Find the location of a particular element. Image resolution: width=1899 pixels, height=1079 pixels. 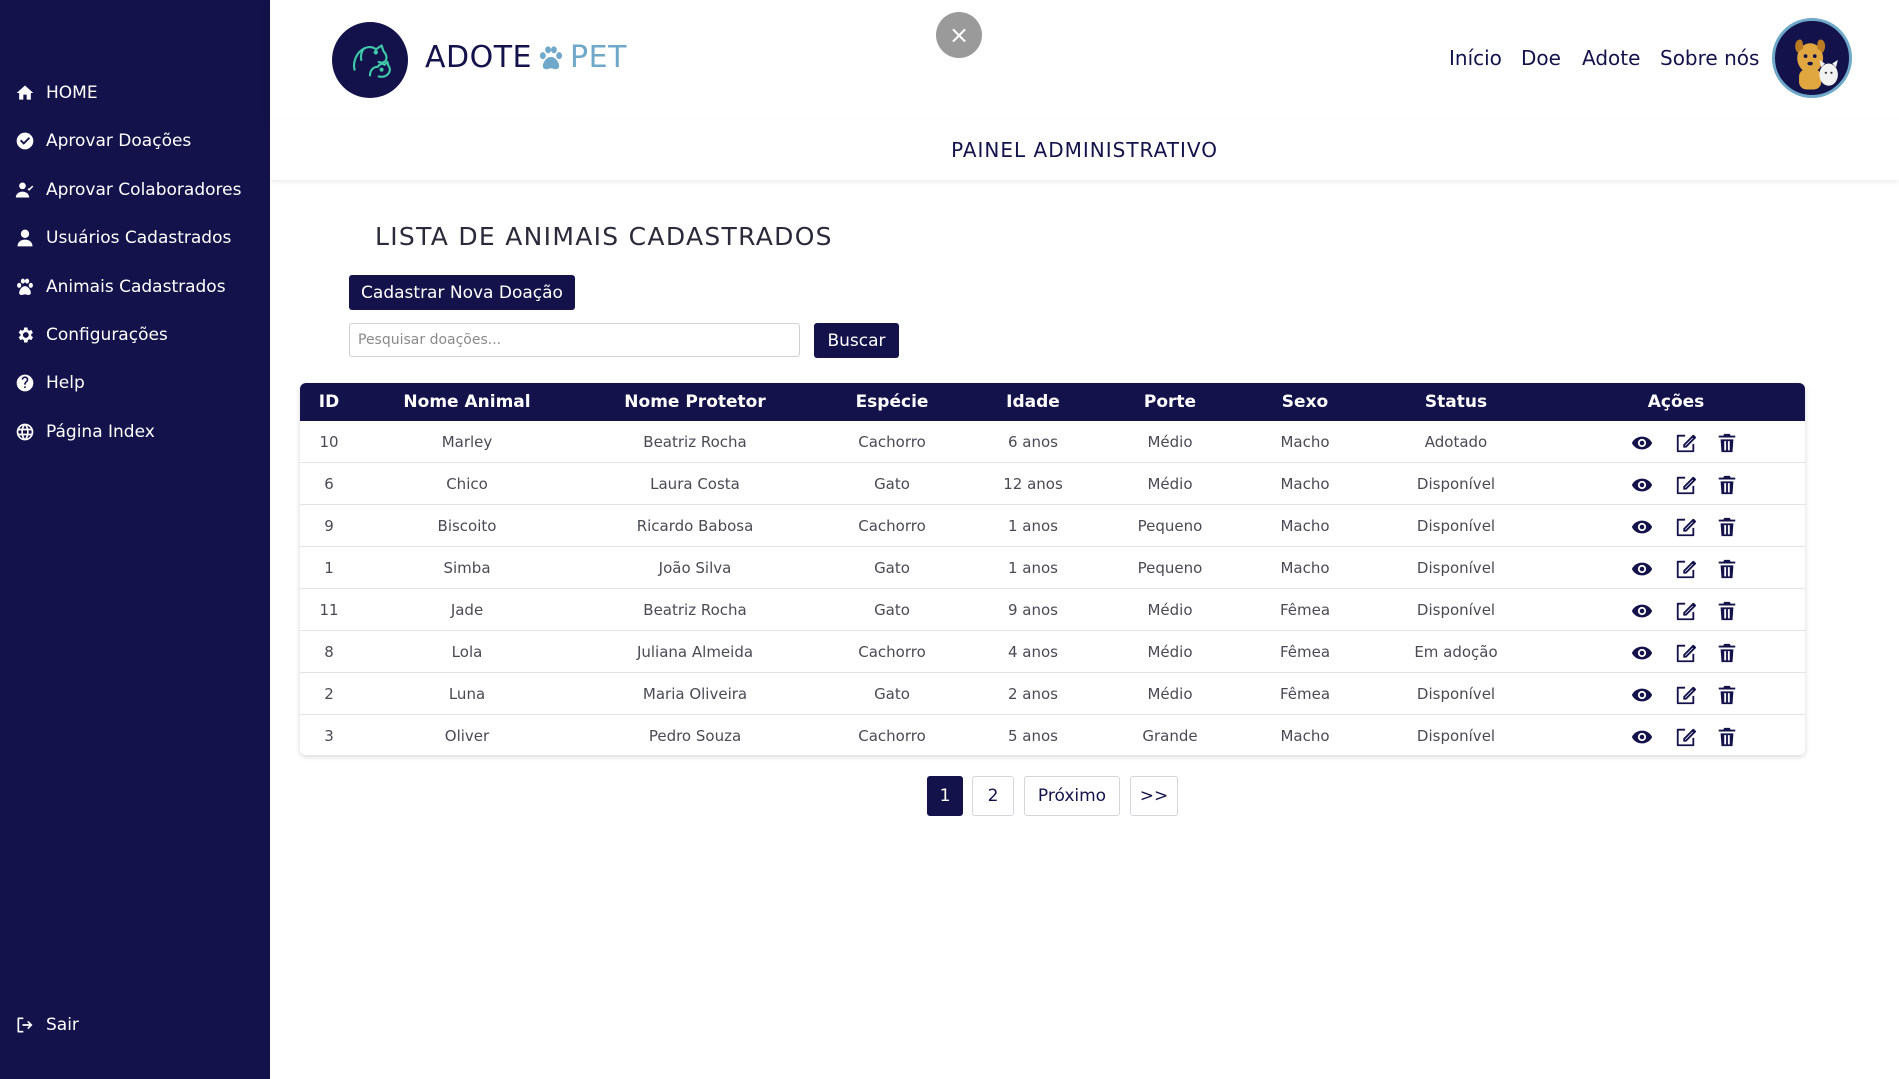

close-icon: × is located at coordinates (959, 35).